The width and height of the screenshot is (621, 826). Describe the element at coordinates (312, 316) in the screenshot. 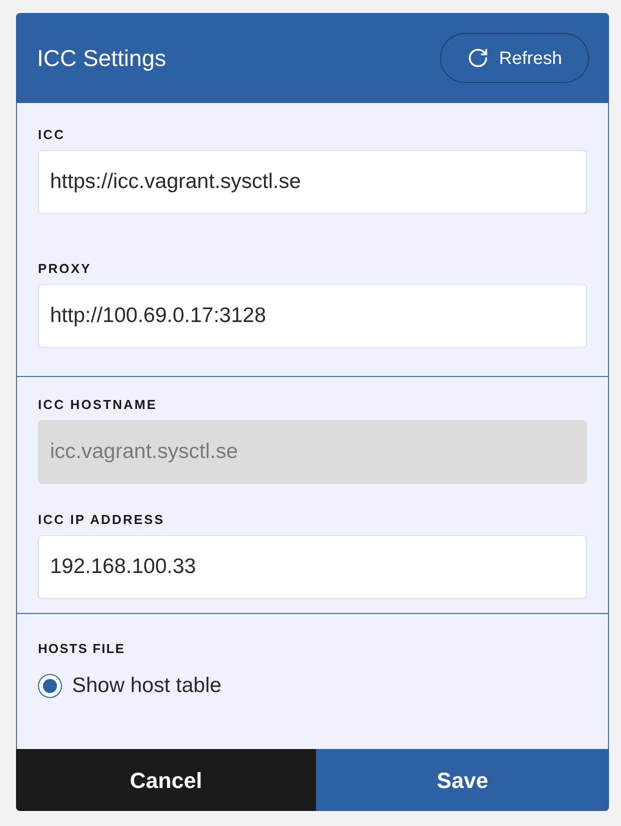

I see `text-field: http://100.69.0.17:3128` at that location.